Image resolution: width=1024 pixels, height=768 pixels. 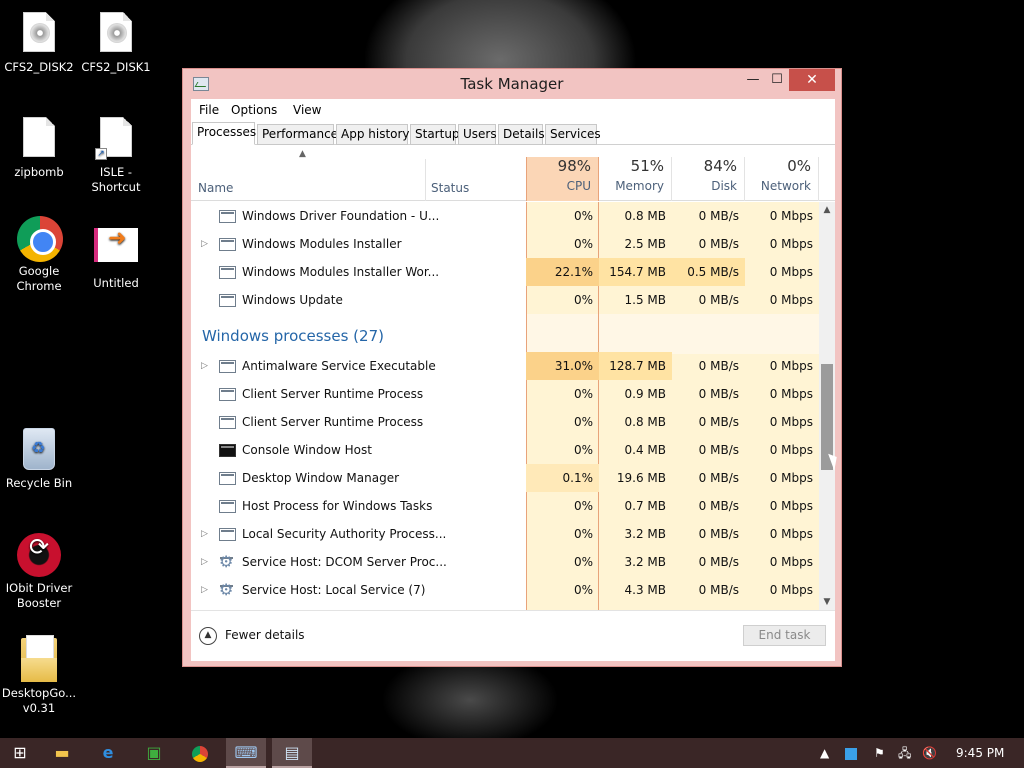 What do you see at coordinates (254, 110) in the screenshot?
I see `menu-options: Options` at bounding box center [254, 110].